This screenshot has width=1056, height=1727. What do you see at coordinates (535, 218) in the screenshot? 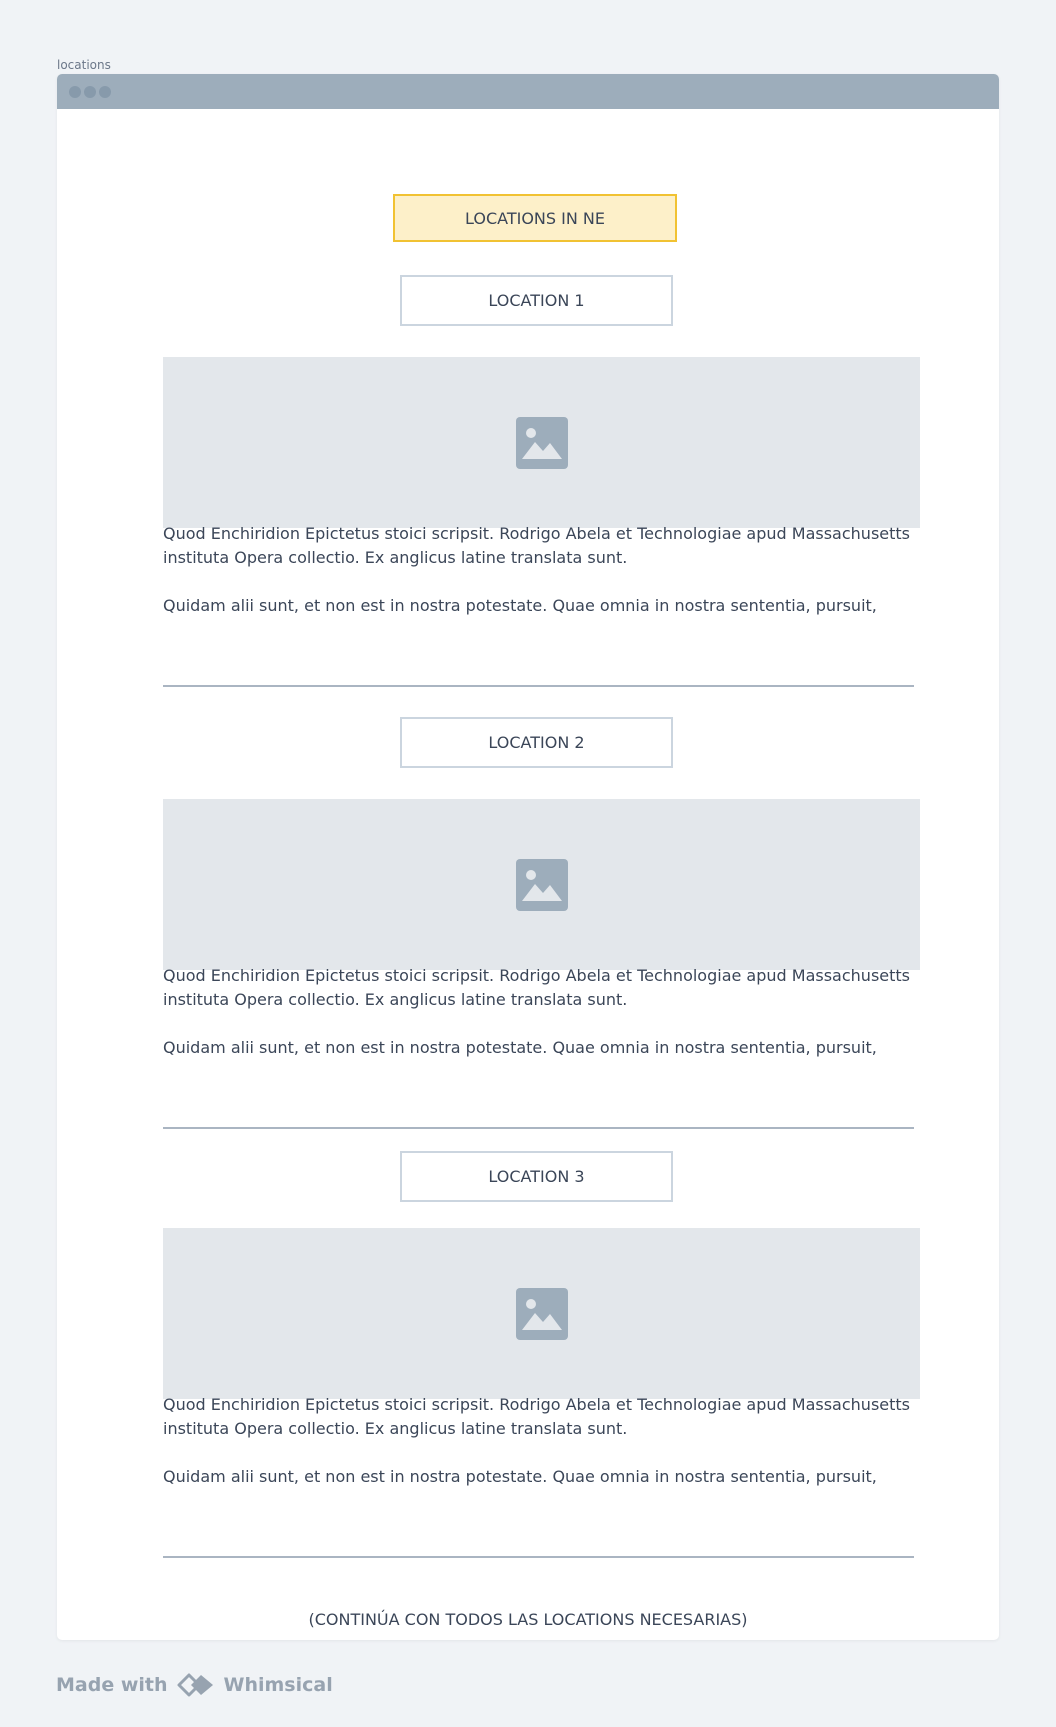
I see `page-title: LOCATIONS IN NE` at bounding box center [535, 218].